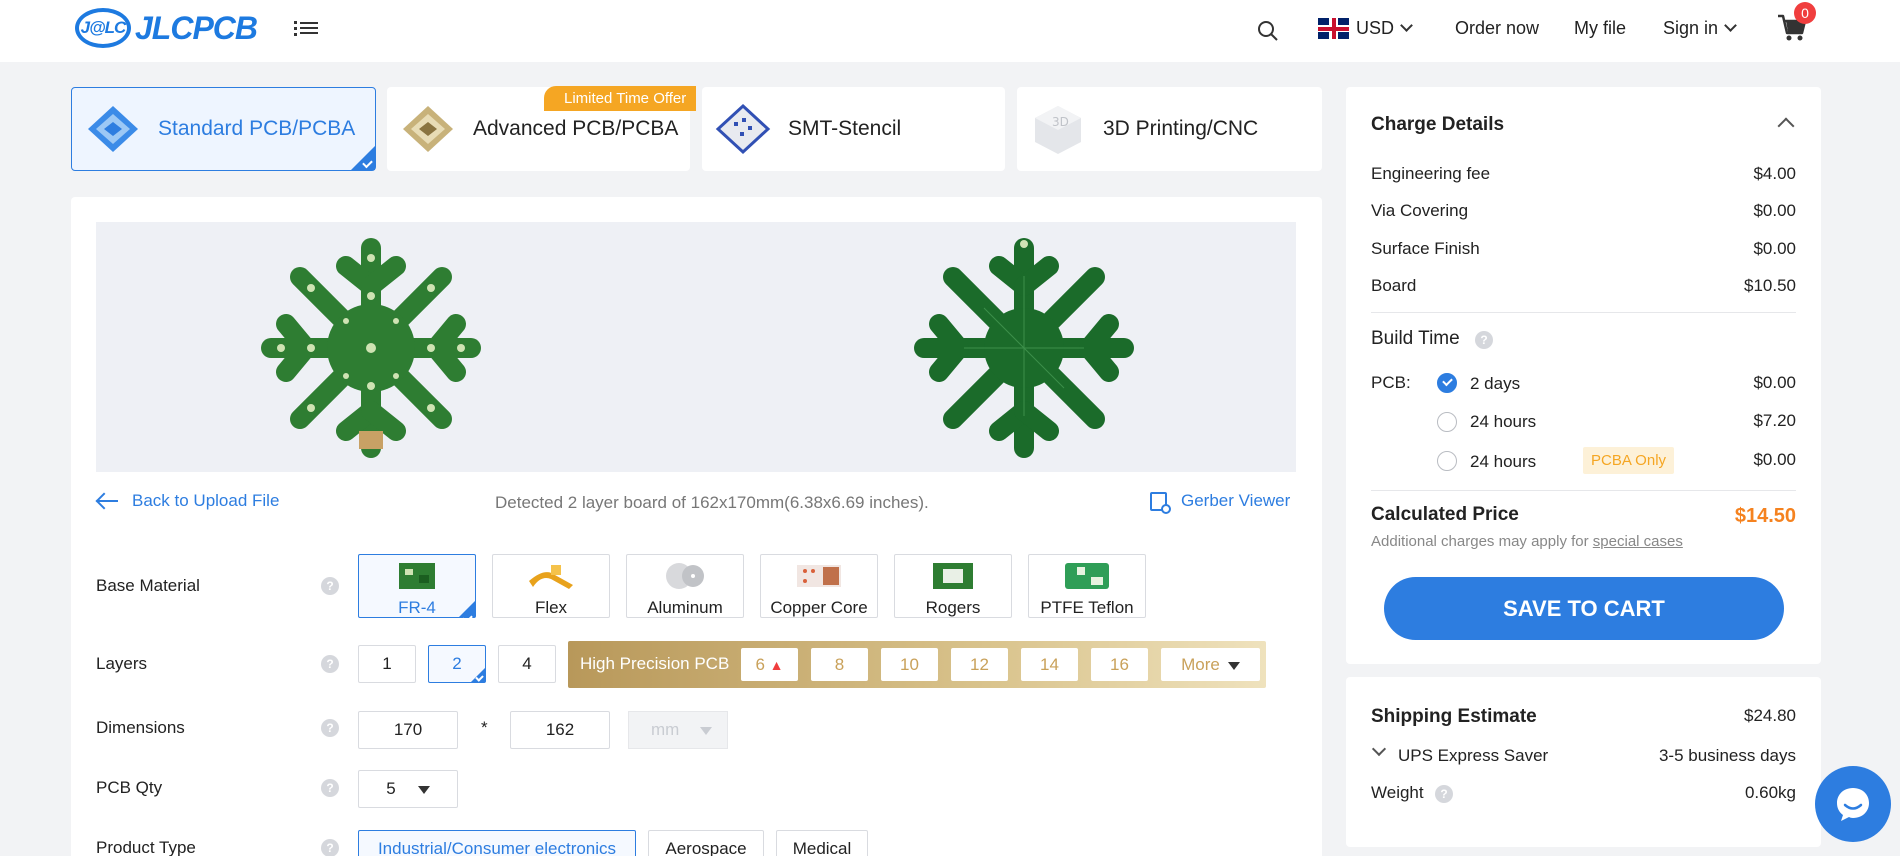  What do you see at coordinates (1375, 28) in the screenshot?
I see `currency-label: USD` at bounding box center [1375, 28].